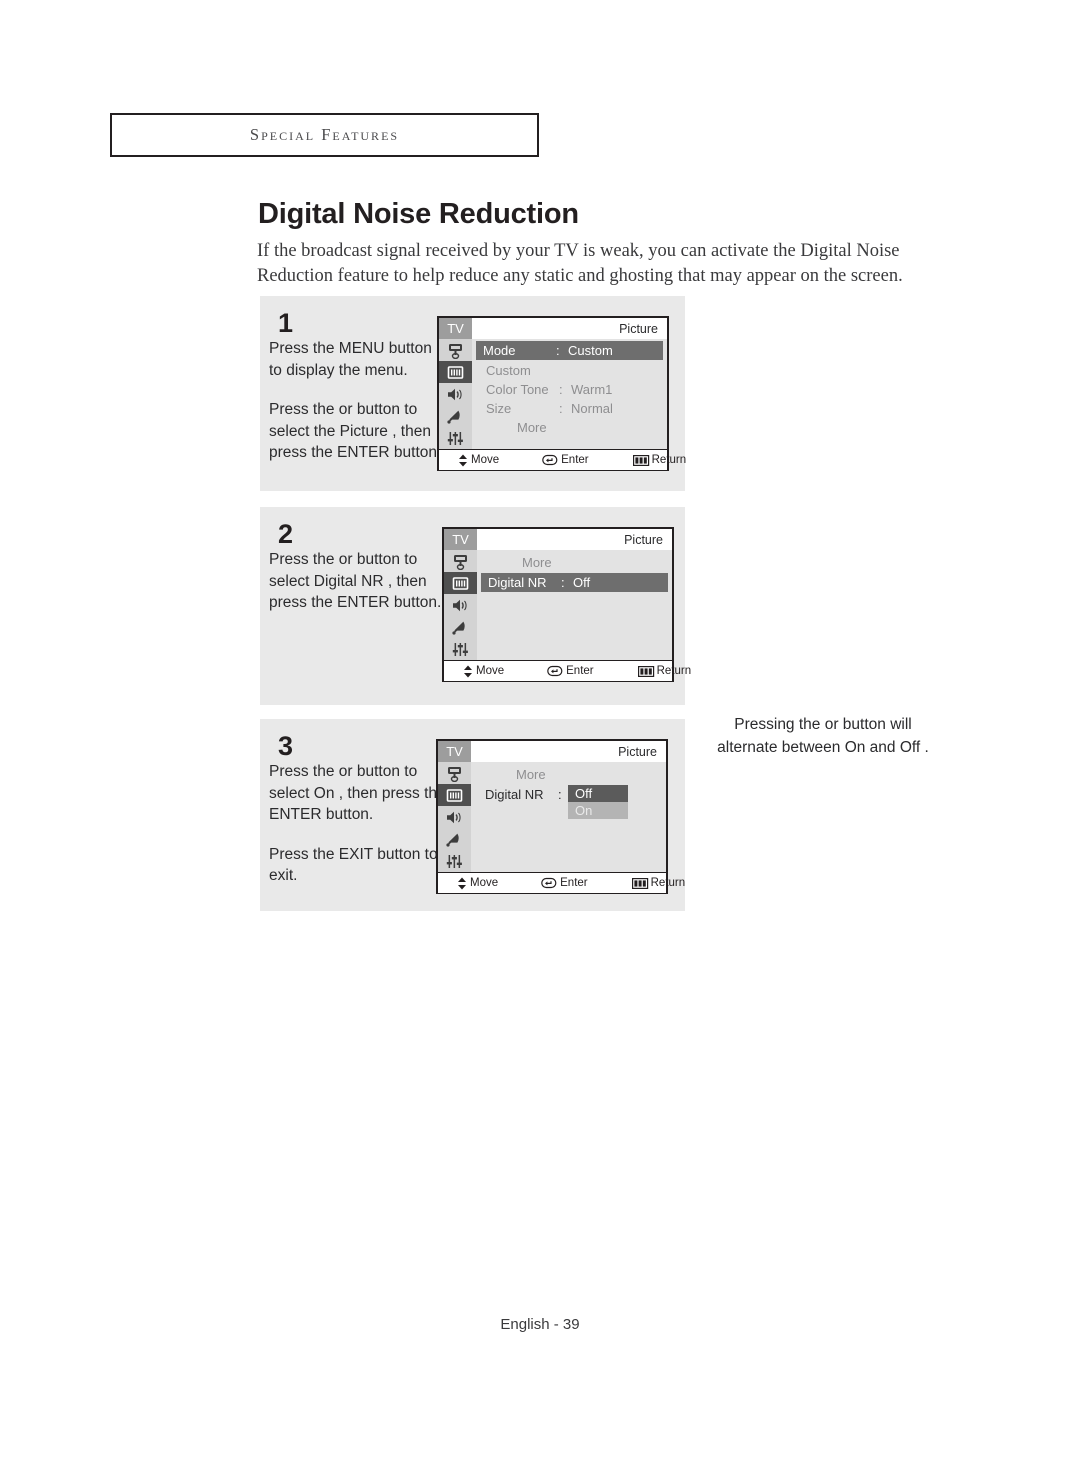 The height and width of the screenshot is (1474, 1080). I want to click on digital-nr-dropdown: Off On, so click(598, 802).